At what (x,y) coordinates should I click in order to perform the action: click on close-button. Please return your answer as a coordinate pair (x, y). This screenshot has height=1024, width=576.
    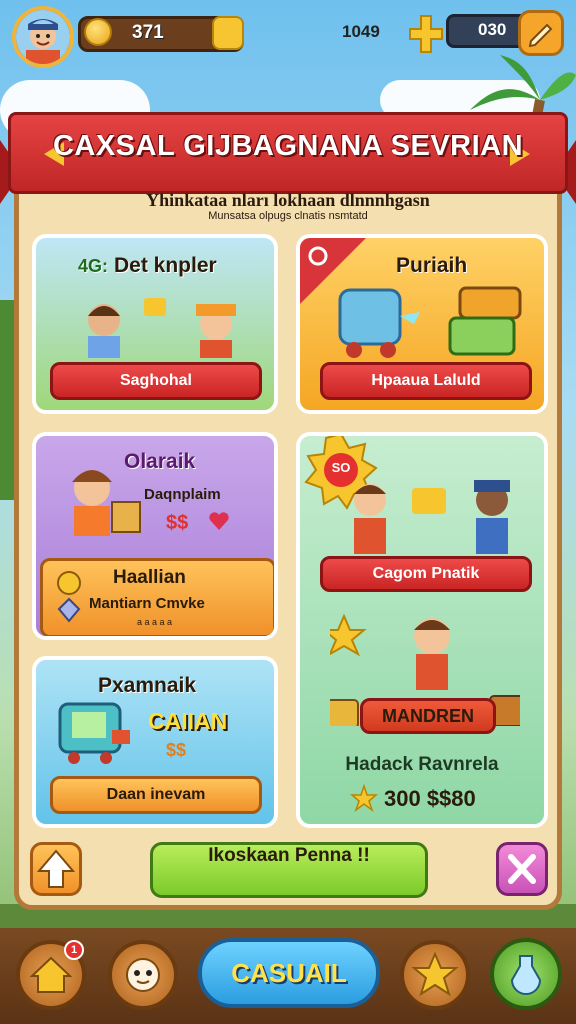
    Looking at the image, I should click on (522, 869).